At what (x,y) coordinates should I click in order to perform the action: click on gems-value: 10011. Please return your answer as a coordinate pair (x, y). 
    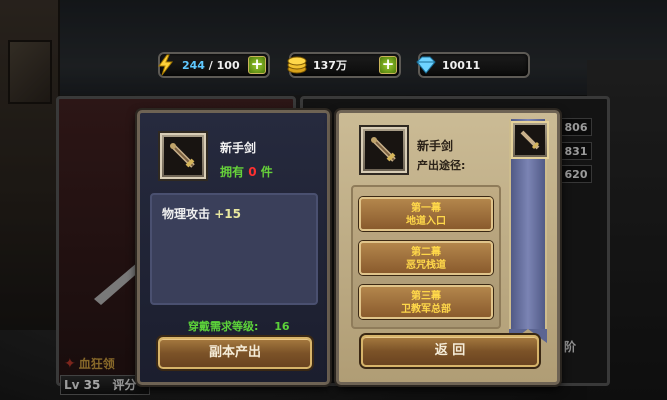
    Looking at the image, I should click on (461, 65).